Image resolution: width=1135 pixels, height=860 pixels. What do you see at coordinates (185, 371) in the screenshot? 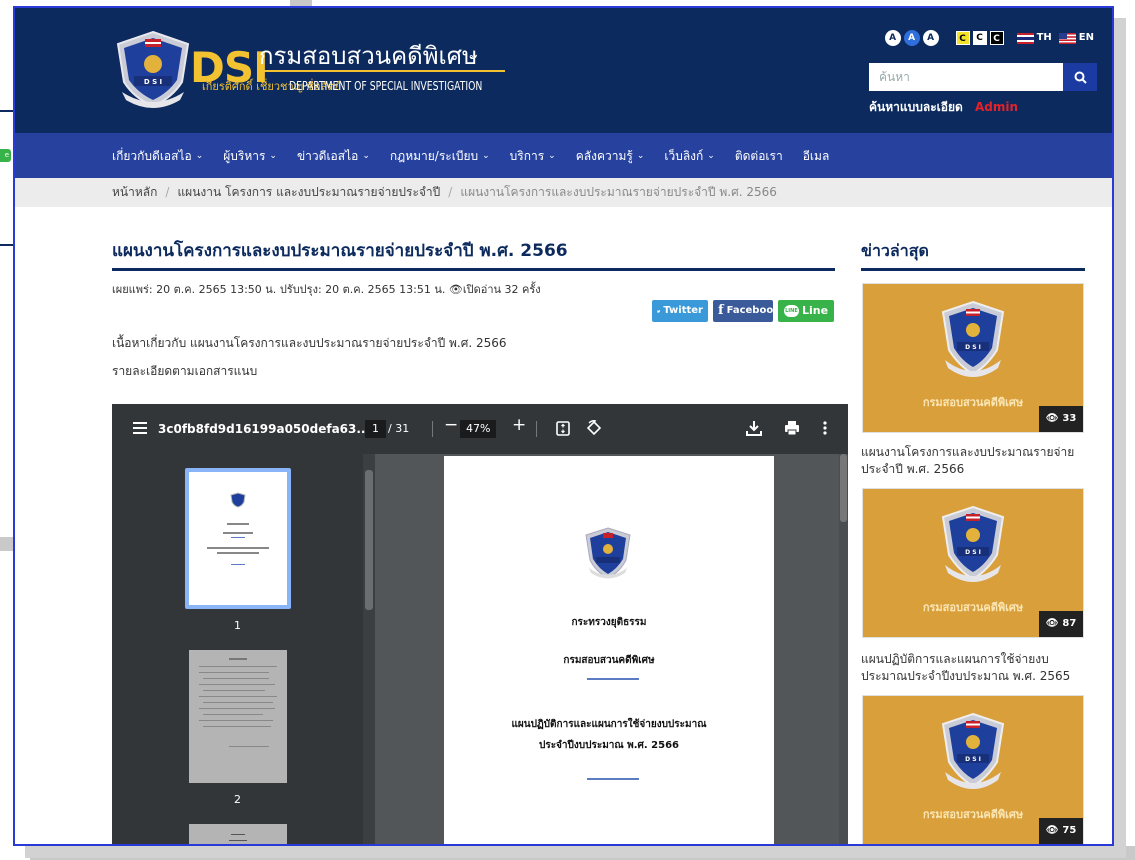
I see `article-body-line: รายละเอียดตามเอกสารแนบ` at bounding box center [185, 371].